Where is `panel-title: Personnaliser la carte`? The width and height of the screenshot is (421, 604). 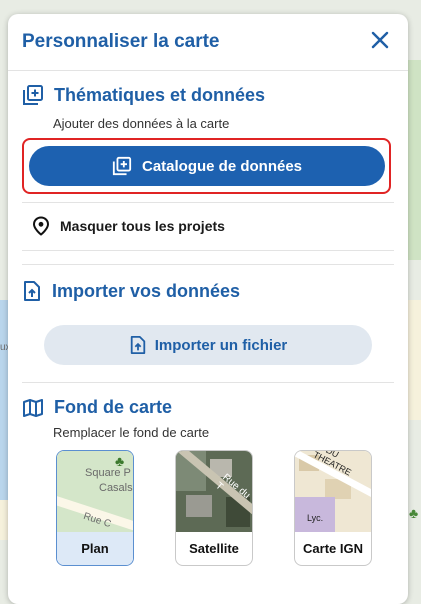 panel-title: Personnaliser la carte is located at coordinates (121, 41).